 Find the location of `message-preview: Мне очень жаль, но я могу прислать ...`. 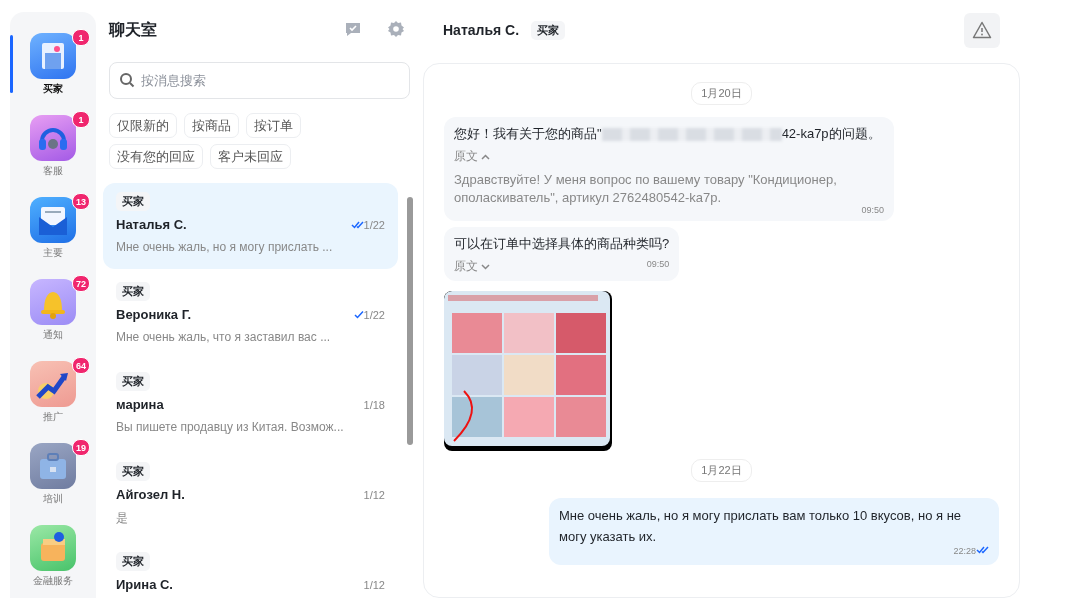

message-preview: Мне очень жаль, но я могу прислать ... is located at coordinates (225, 247).